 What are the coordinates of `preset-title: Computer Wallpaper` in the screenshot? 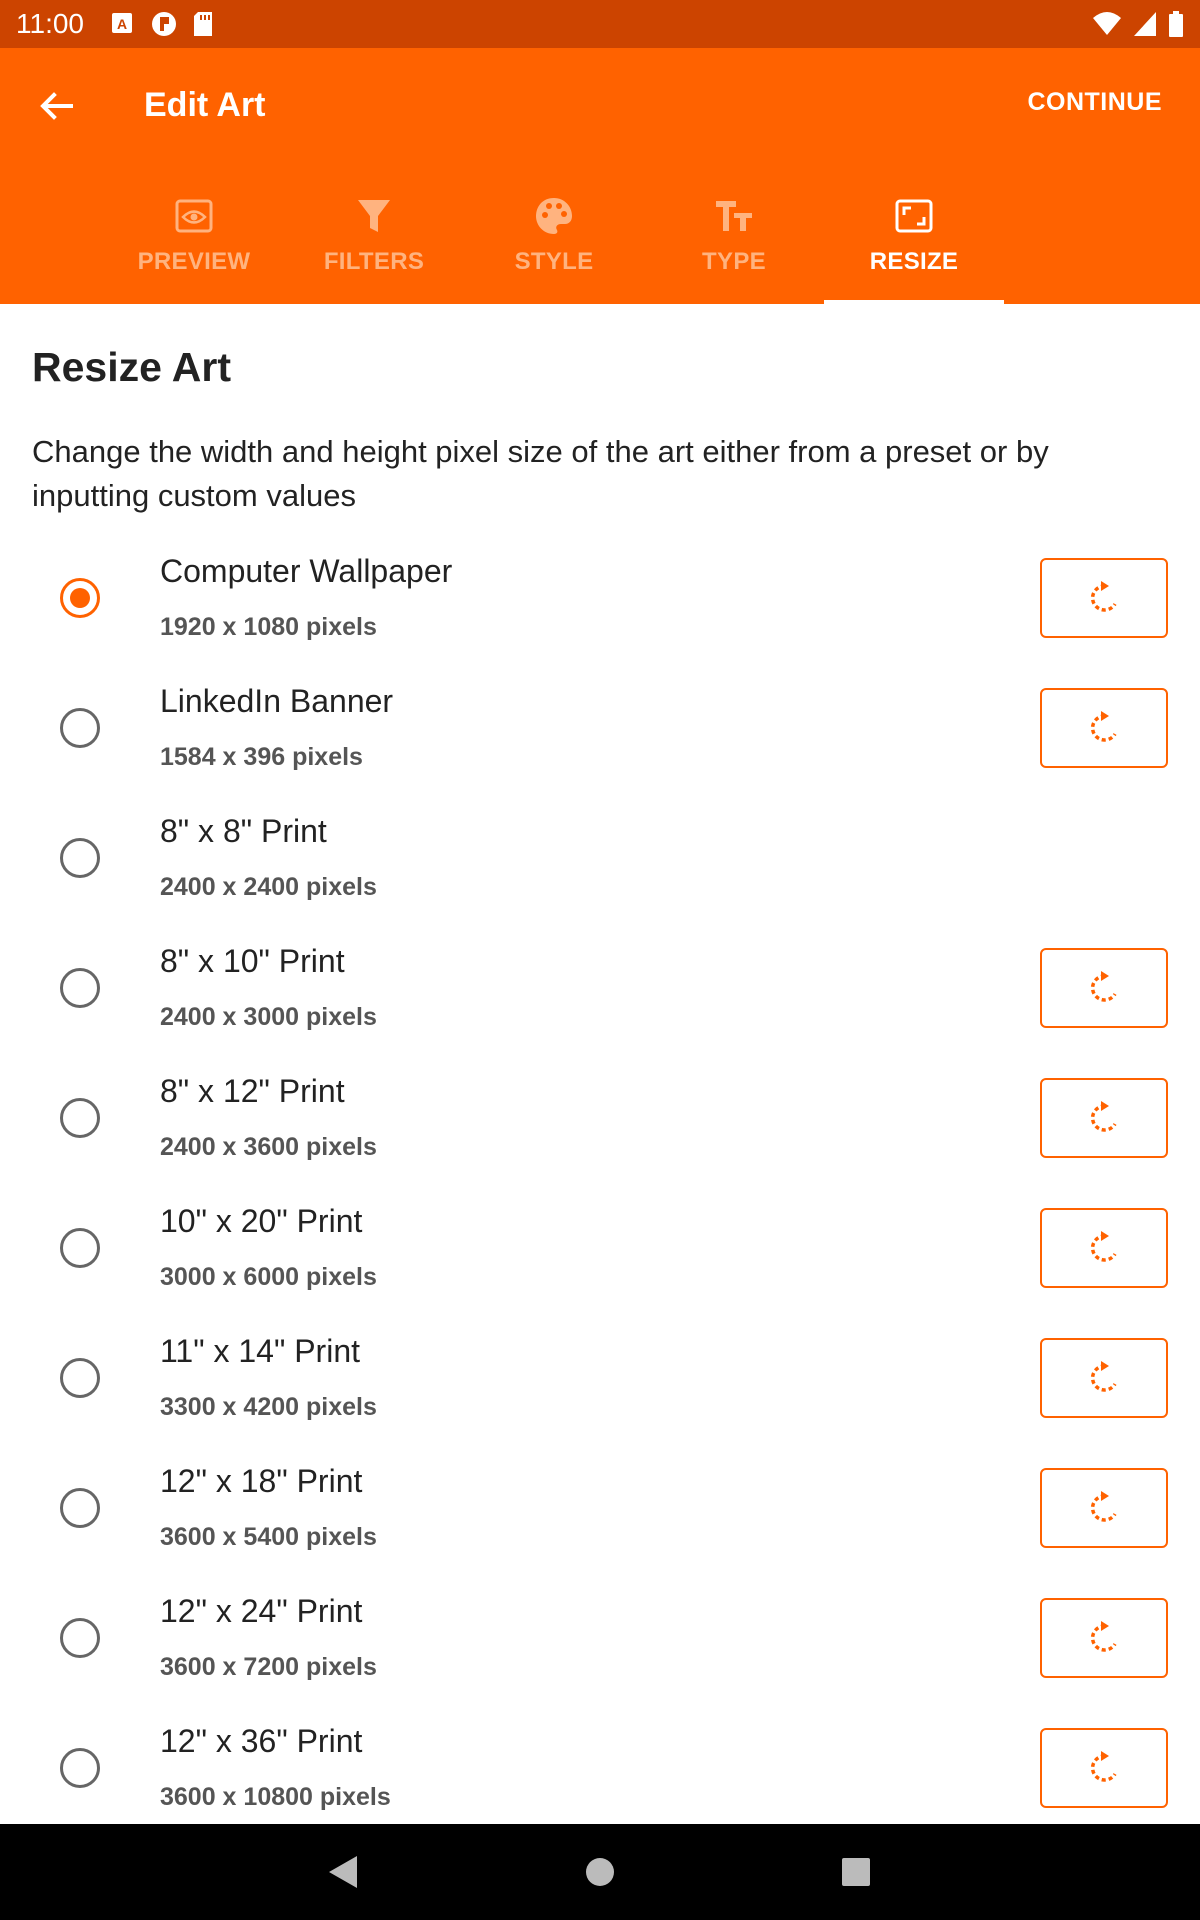 It's located at (306, 571).